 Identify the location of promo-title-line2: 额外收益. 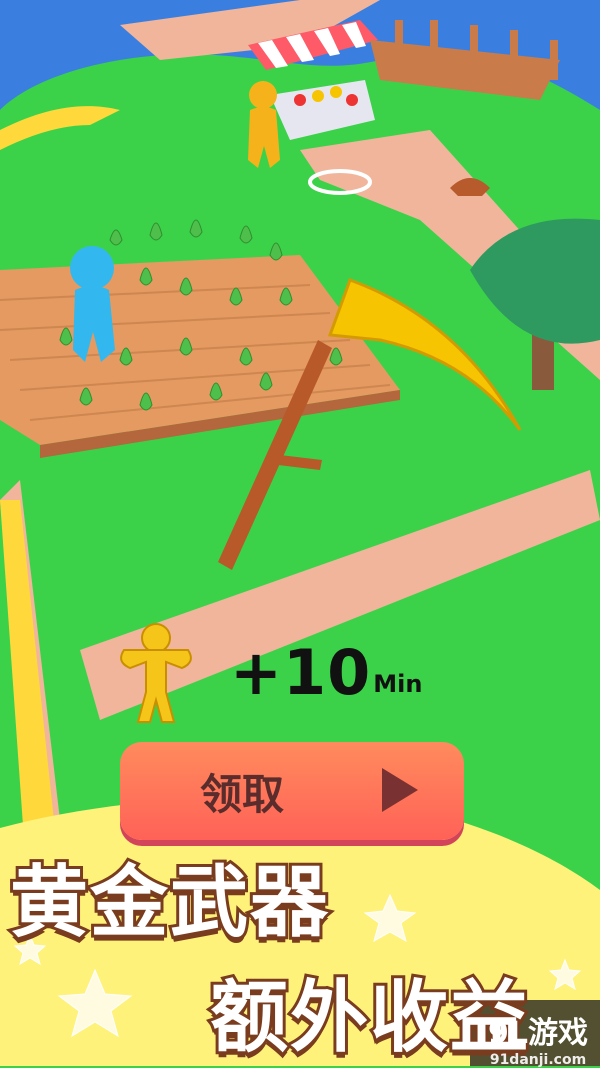
(369, 1018).